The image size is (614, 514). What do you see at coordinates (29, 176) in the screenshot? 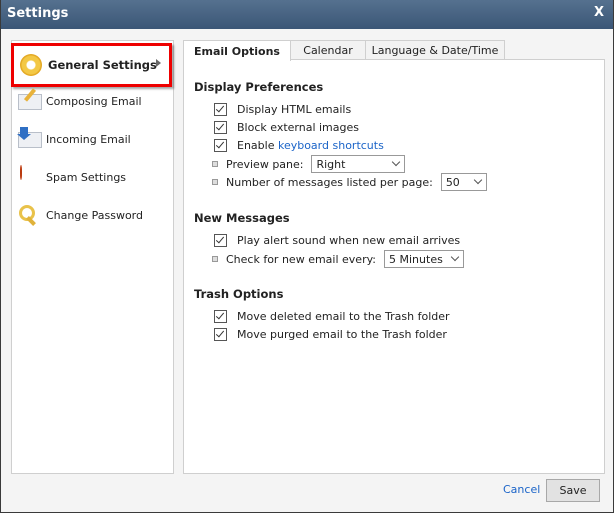
I see `no-entry-icon` at bounding box center [29, 176].